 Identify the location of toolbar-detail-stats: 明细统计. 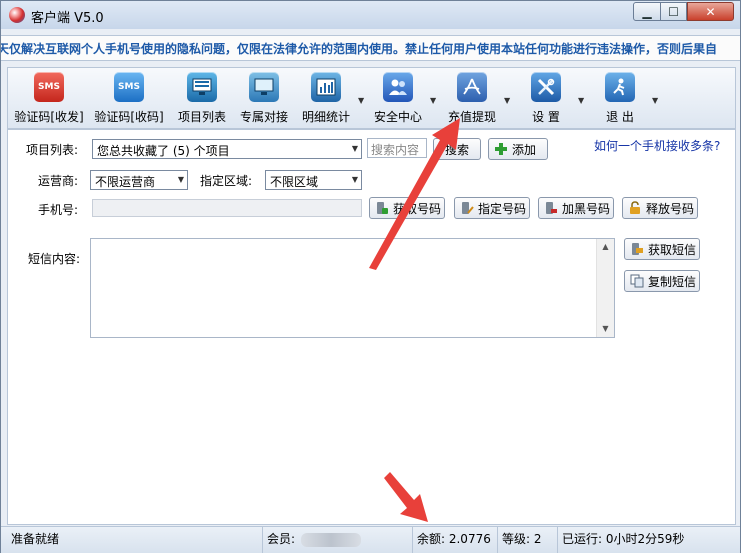
(326, 98).